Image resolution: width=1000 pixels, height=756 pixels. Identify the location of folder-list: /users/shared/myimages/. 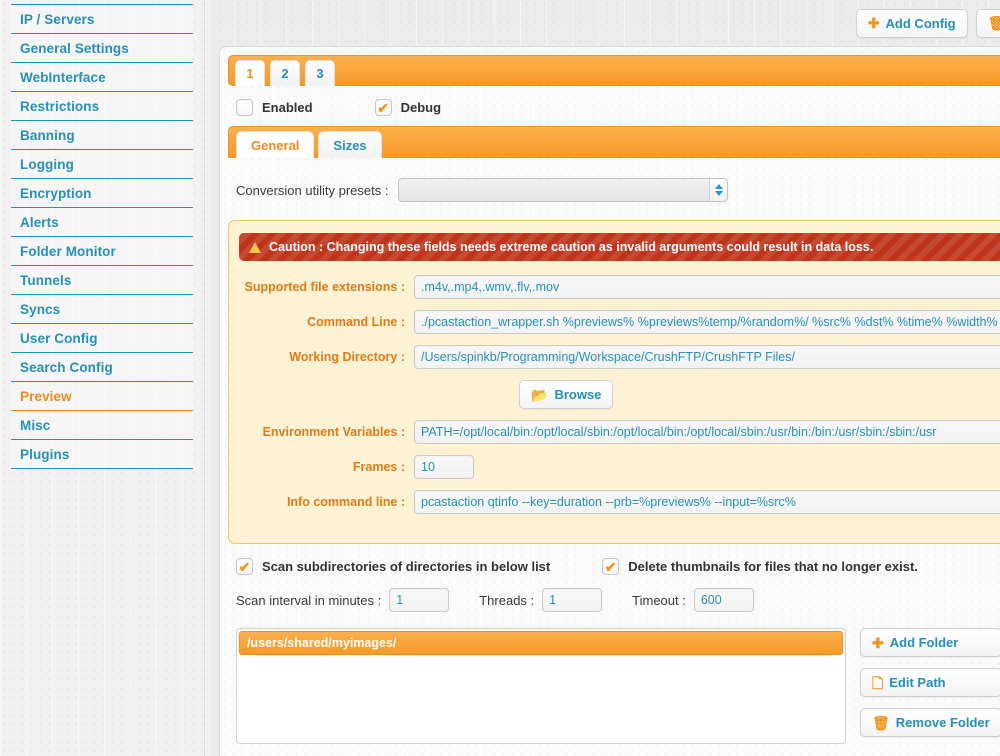
(541, 686).